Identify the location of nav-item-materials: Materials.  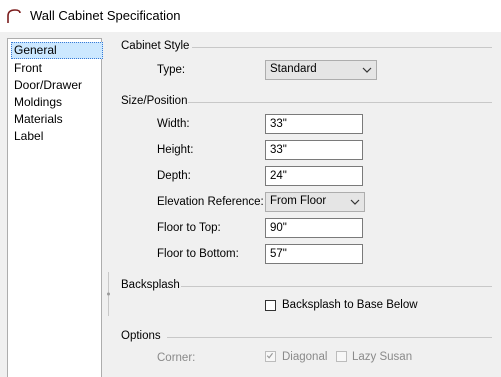
(38, 119).